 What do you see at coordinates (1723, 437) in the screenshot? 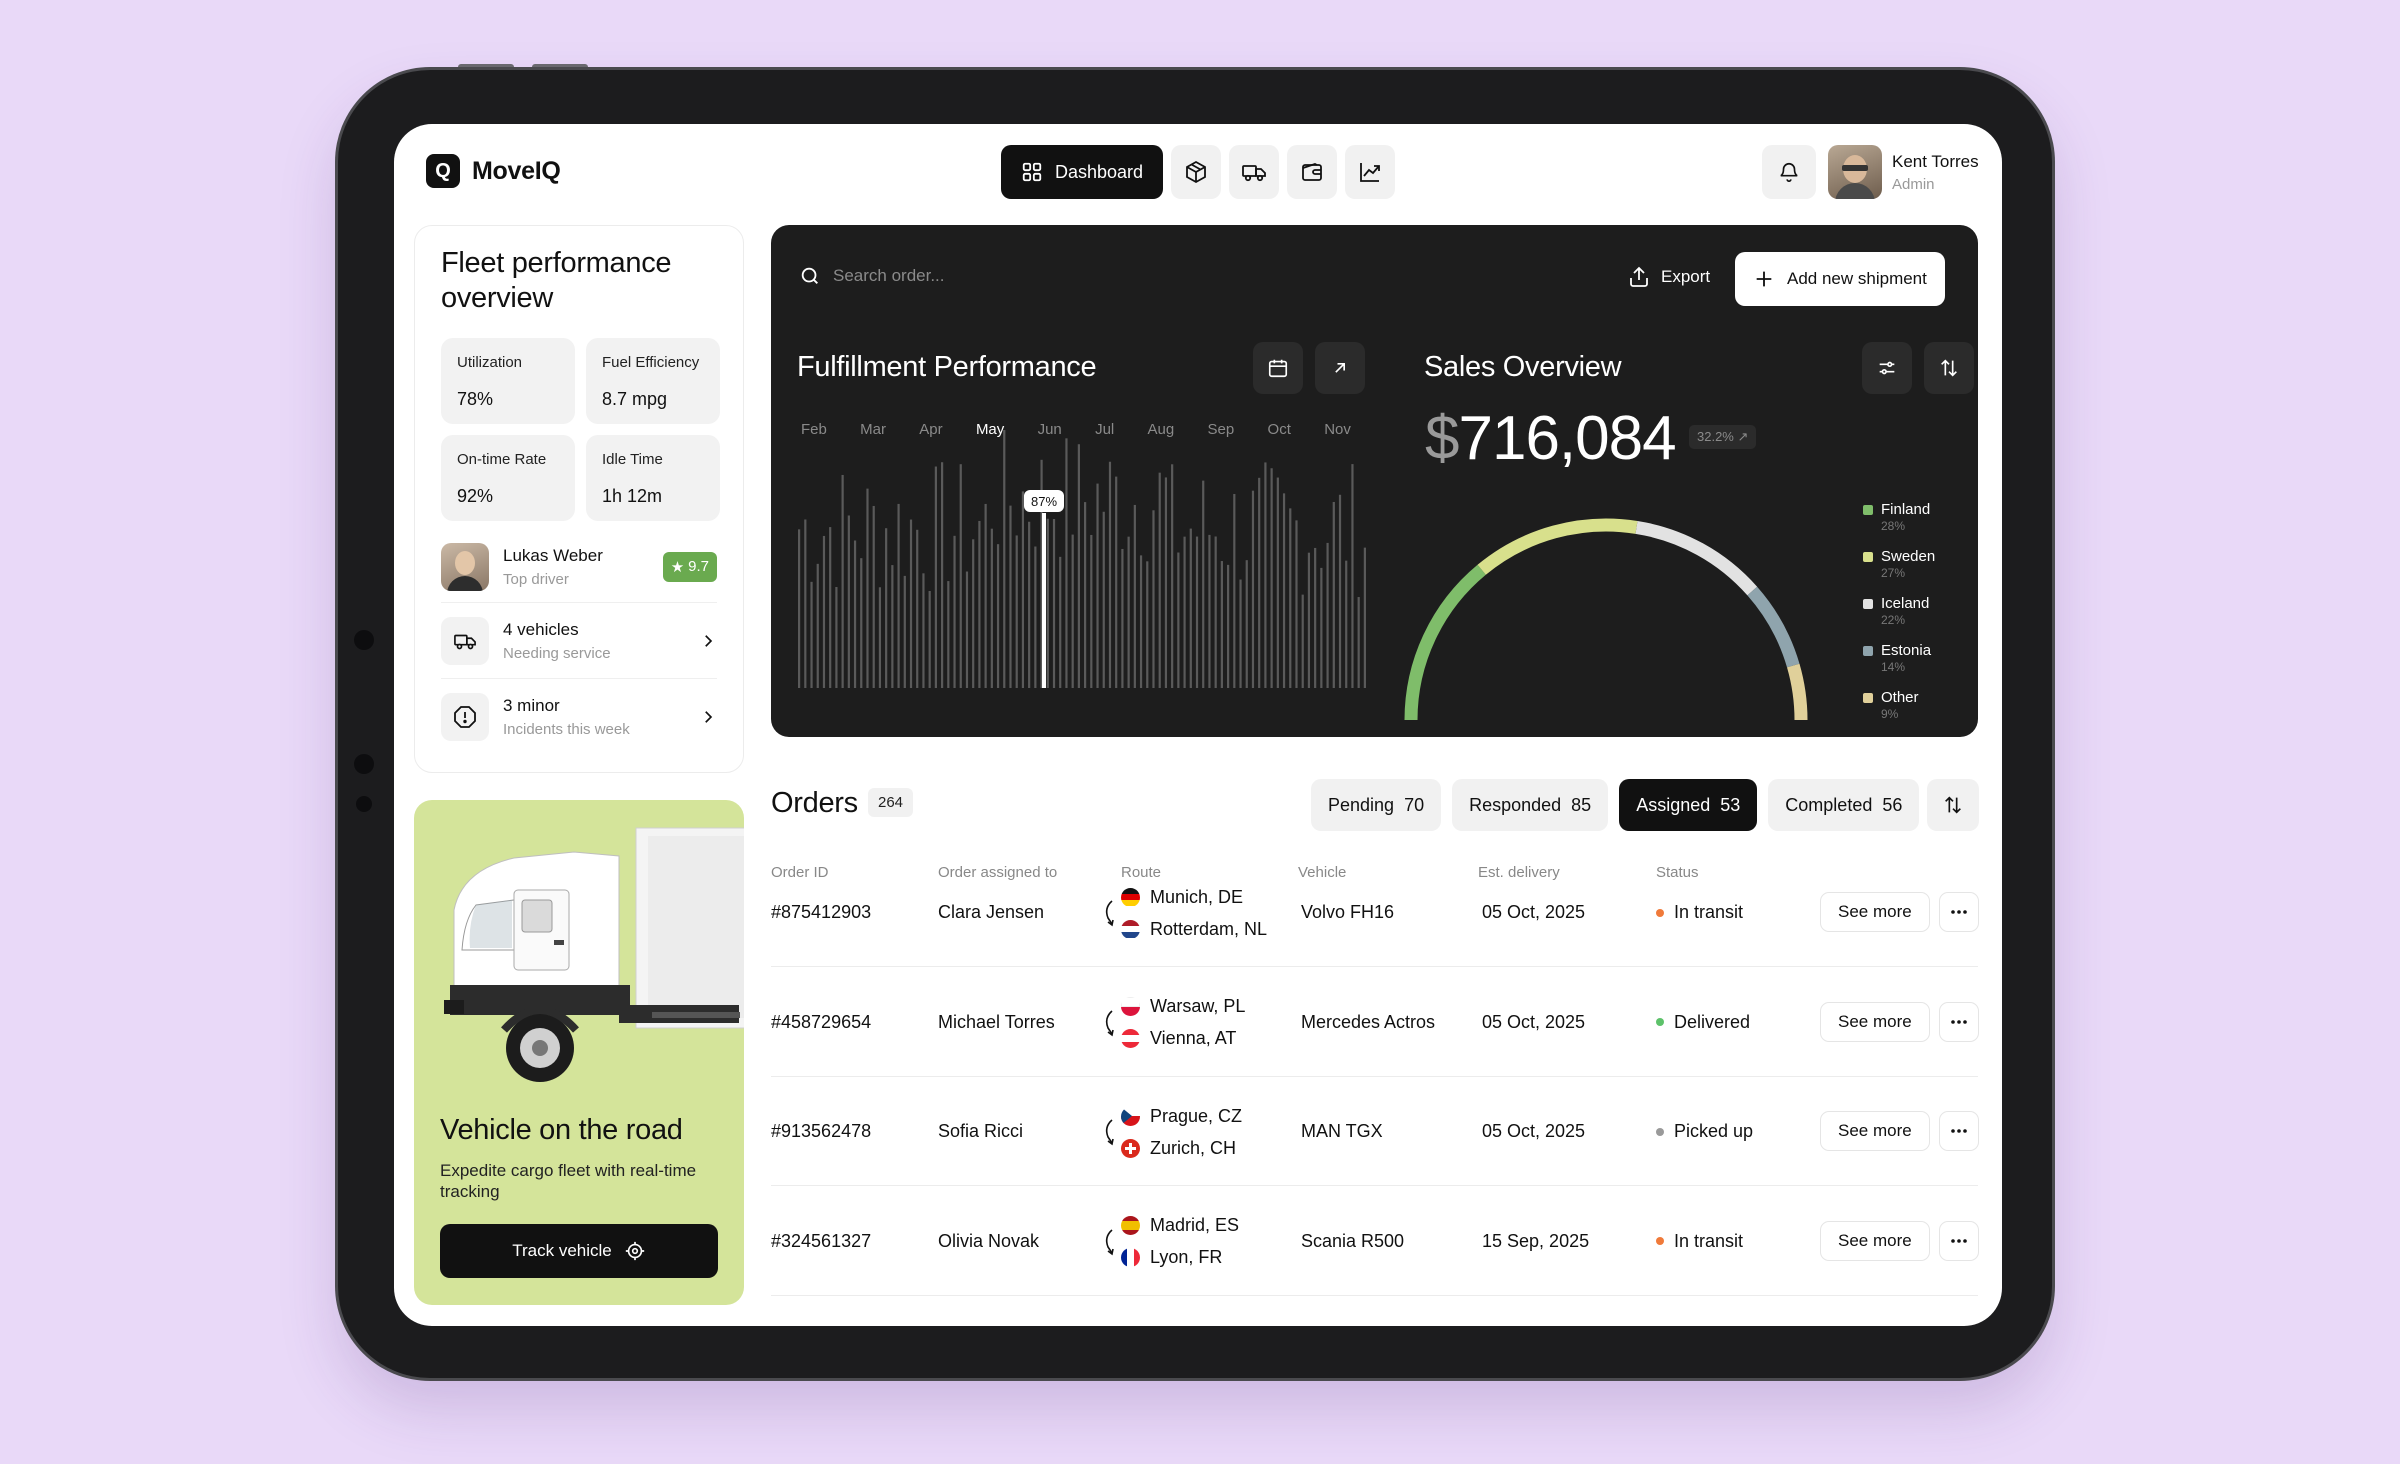
I see `sales-change-badge: 32.2% ↗` at bounding box center [1723, 437].